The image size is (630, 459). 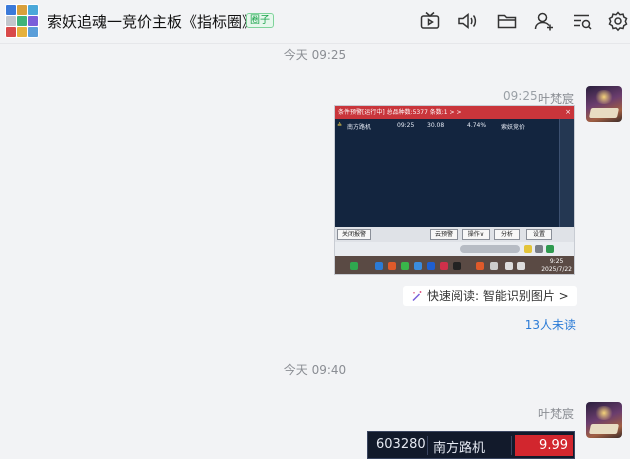 I want to click on sender-name: 叶梵宸, so click(x=556, y=413).